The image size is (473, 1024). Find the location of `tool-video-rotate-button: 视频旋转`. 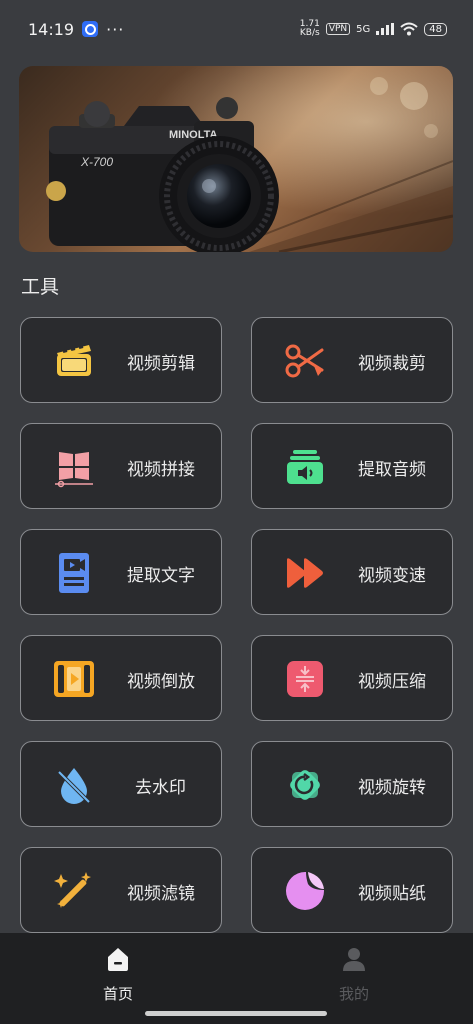

tool-video-rotate-button: 视频旋转 is located at coordinates (352, 784).